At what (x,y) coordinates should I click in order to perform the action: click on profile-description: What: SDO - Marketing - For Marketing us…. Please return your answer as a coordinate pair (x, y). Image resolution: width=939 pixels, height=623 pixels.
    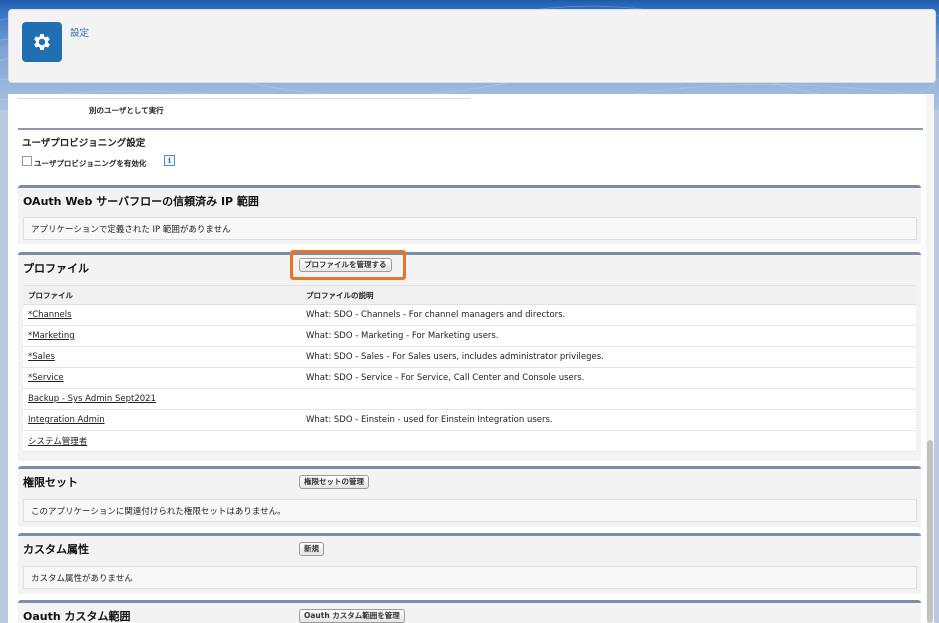
    Looking at the image, I should click on (608, 336).